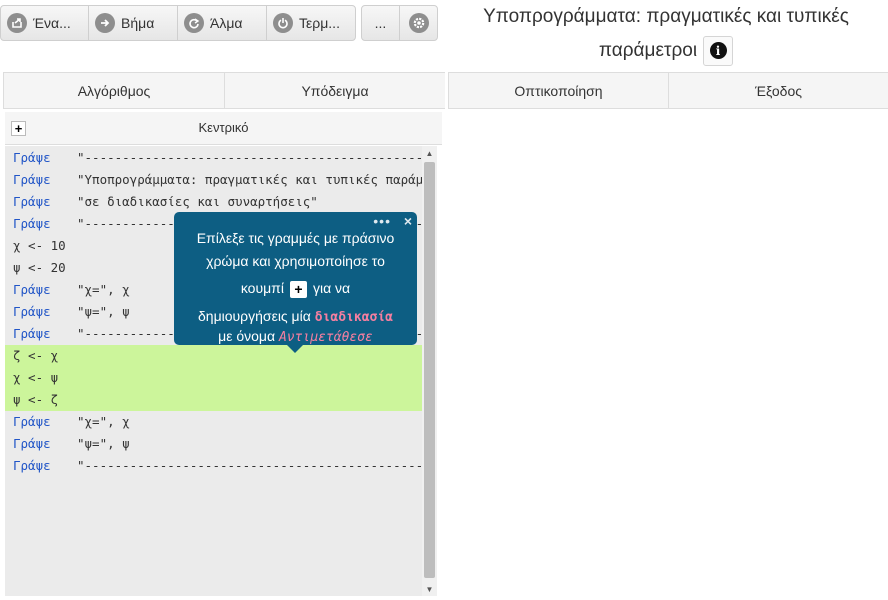 The width and height of the screenshot is (888, 600). Describe the element at coordinates (295, 349) in the screenshot. I see `tooltip-arrow` at that location.